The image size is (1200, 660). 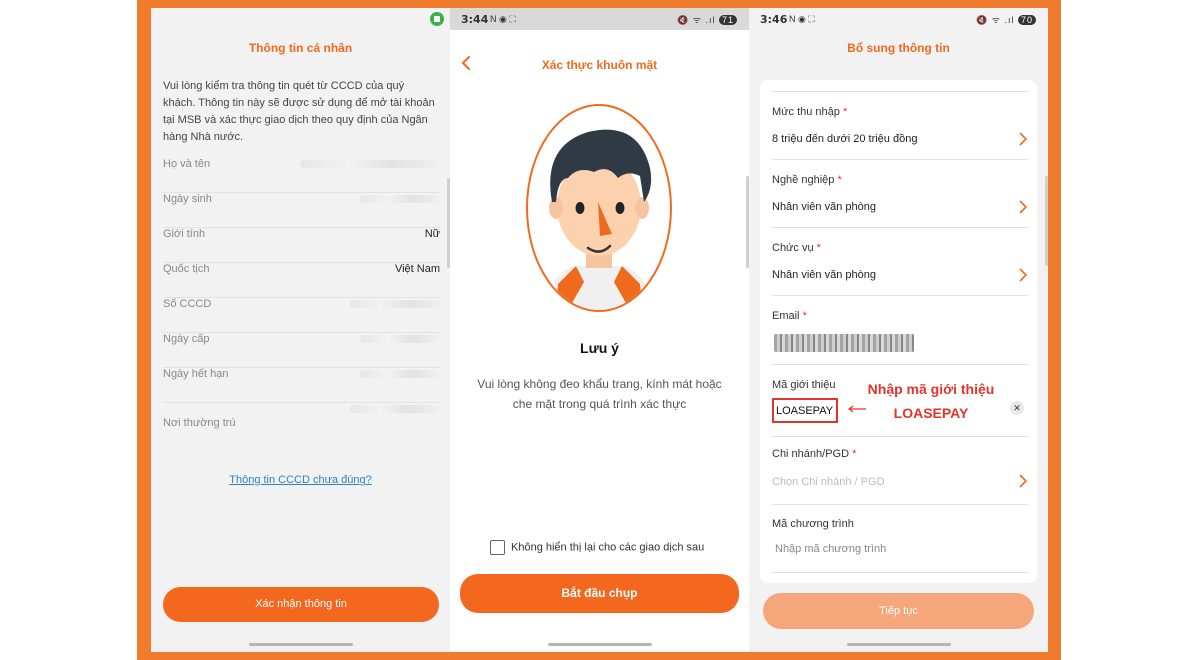 What do you see at coordinates (599, 65) in the screenshot?
I see `page-title: Xác thực khuôn mặt` at bounding box center [599, 65].